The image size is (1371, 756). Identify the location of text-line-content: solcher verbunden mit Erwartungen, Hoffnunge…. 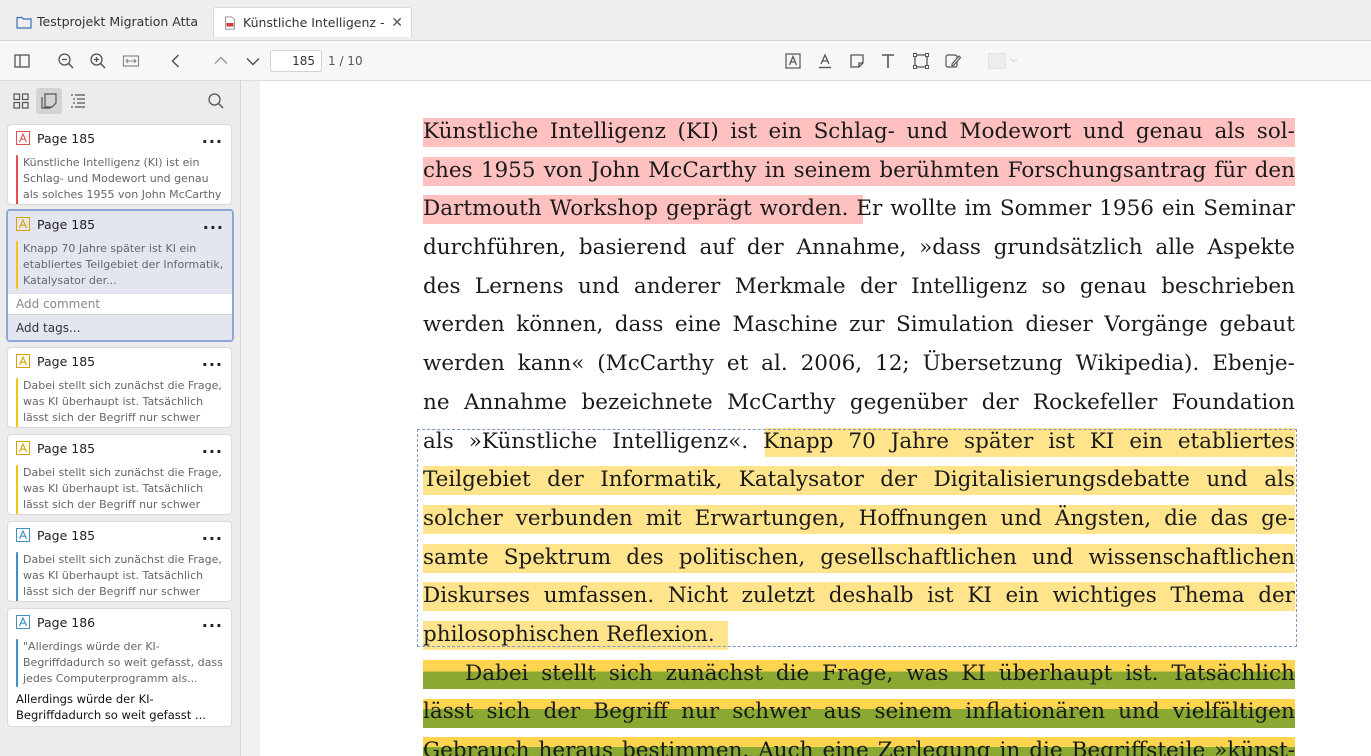
(859, 519).